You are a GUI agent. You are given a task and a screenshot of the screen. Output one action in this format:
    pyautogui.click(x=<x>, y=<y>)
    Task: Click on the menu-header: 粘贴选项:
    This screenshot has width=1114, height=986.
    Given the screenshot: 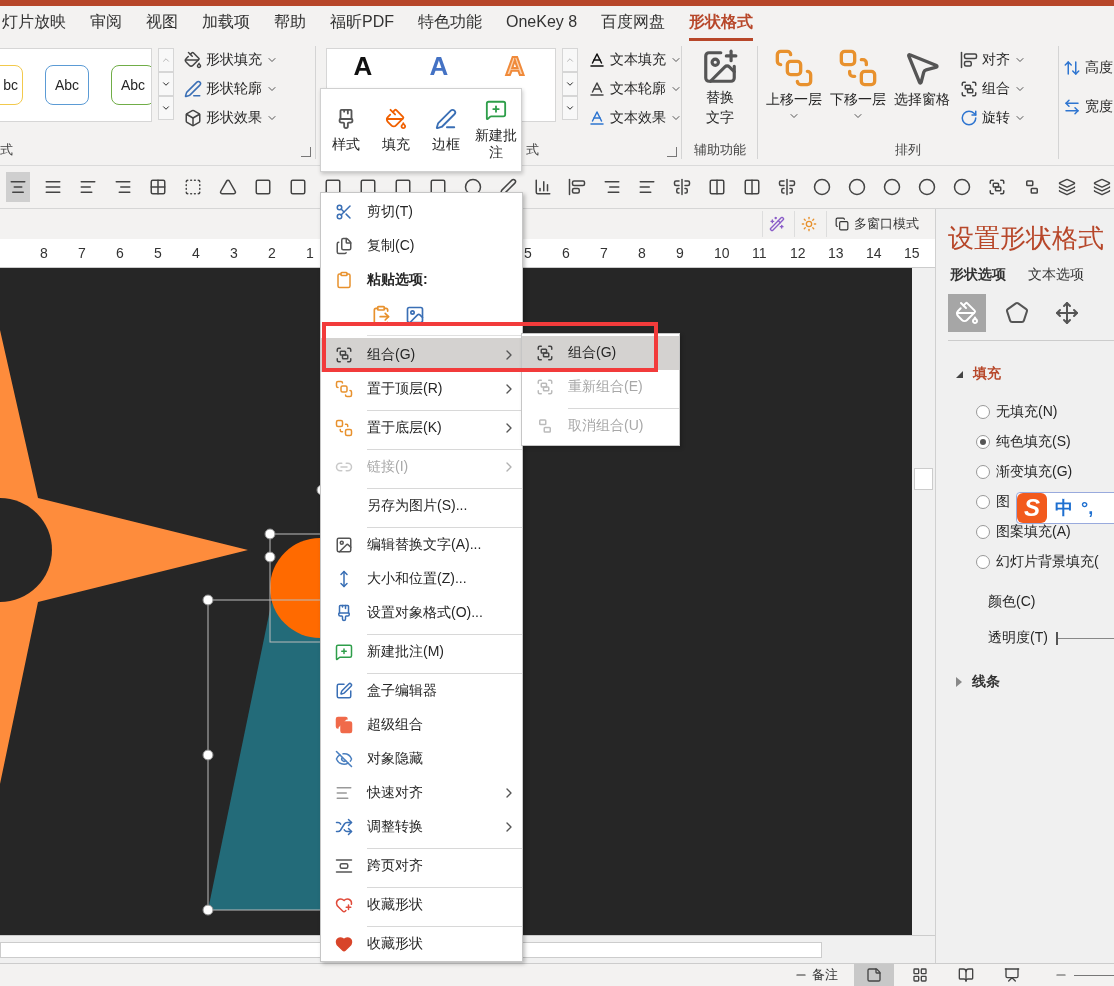 What is the action you would take?
    pyautogui.click(x=421, y=280)
    